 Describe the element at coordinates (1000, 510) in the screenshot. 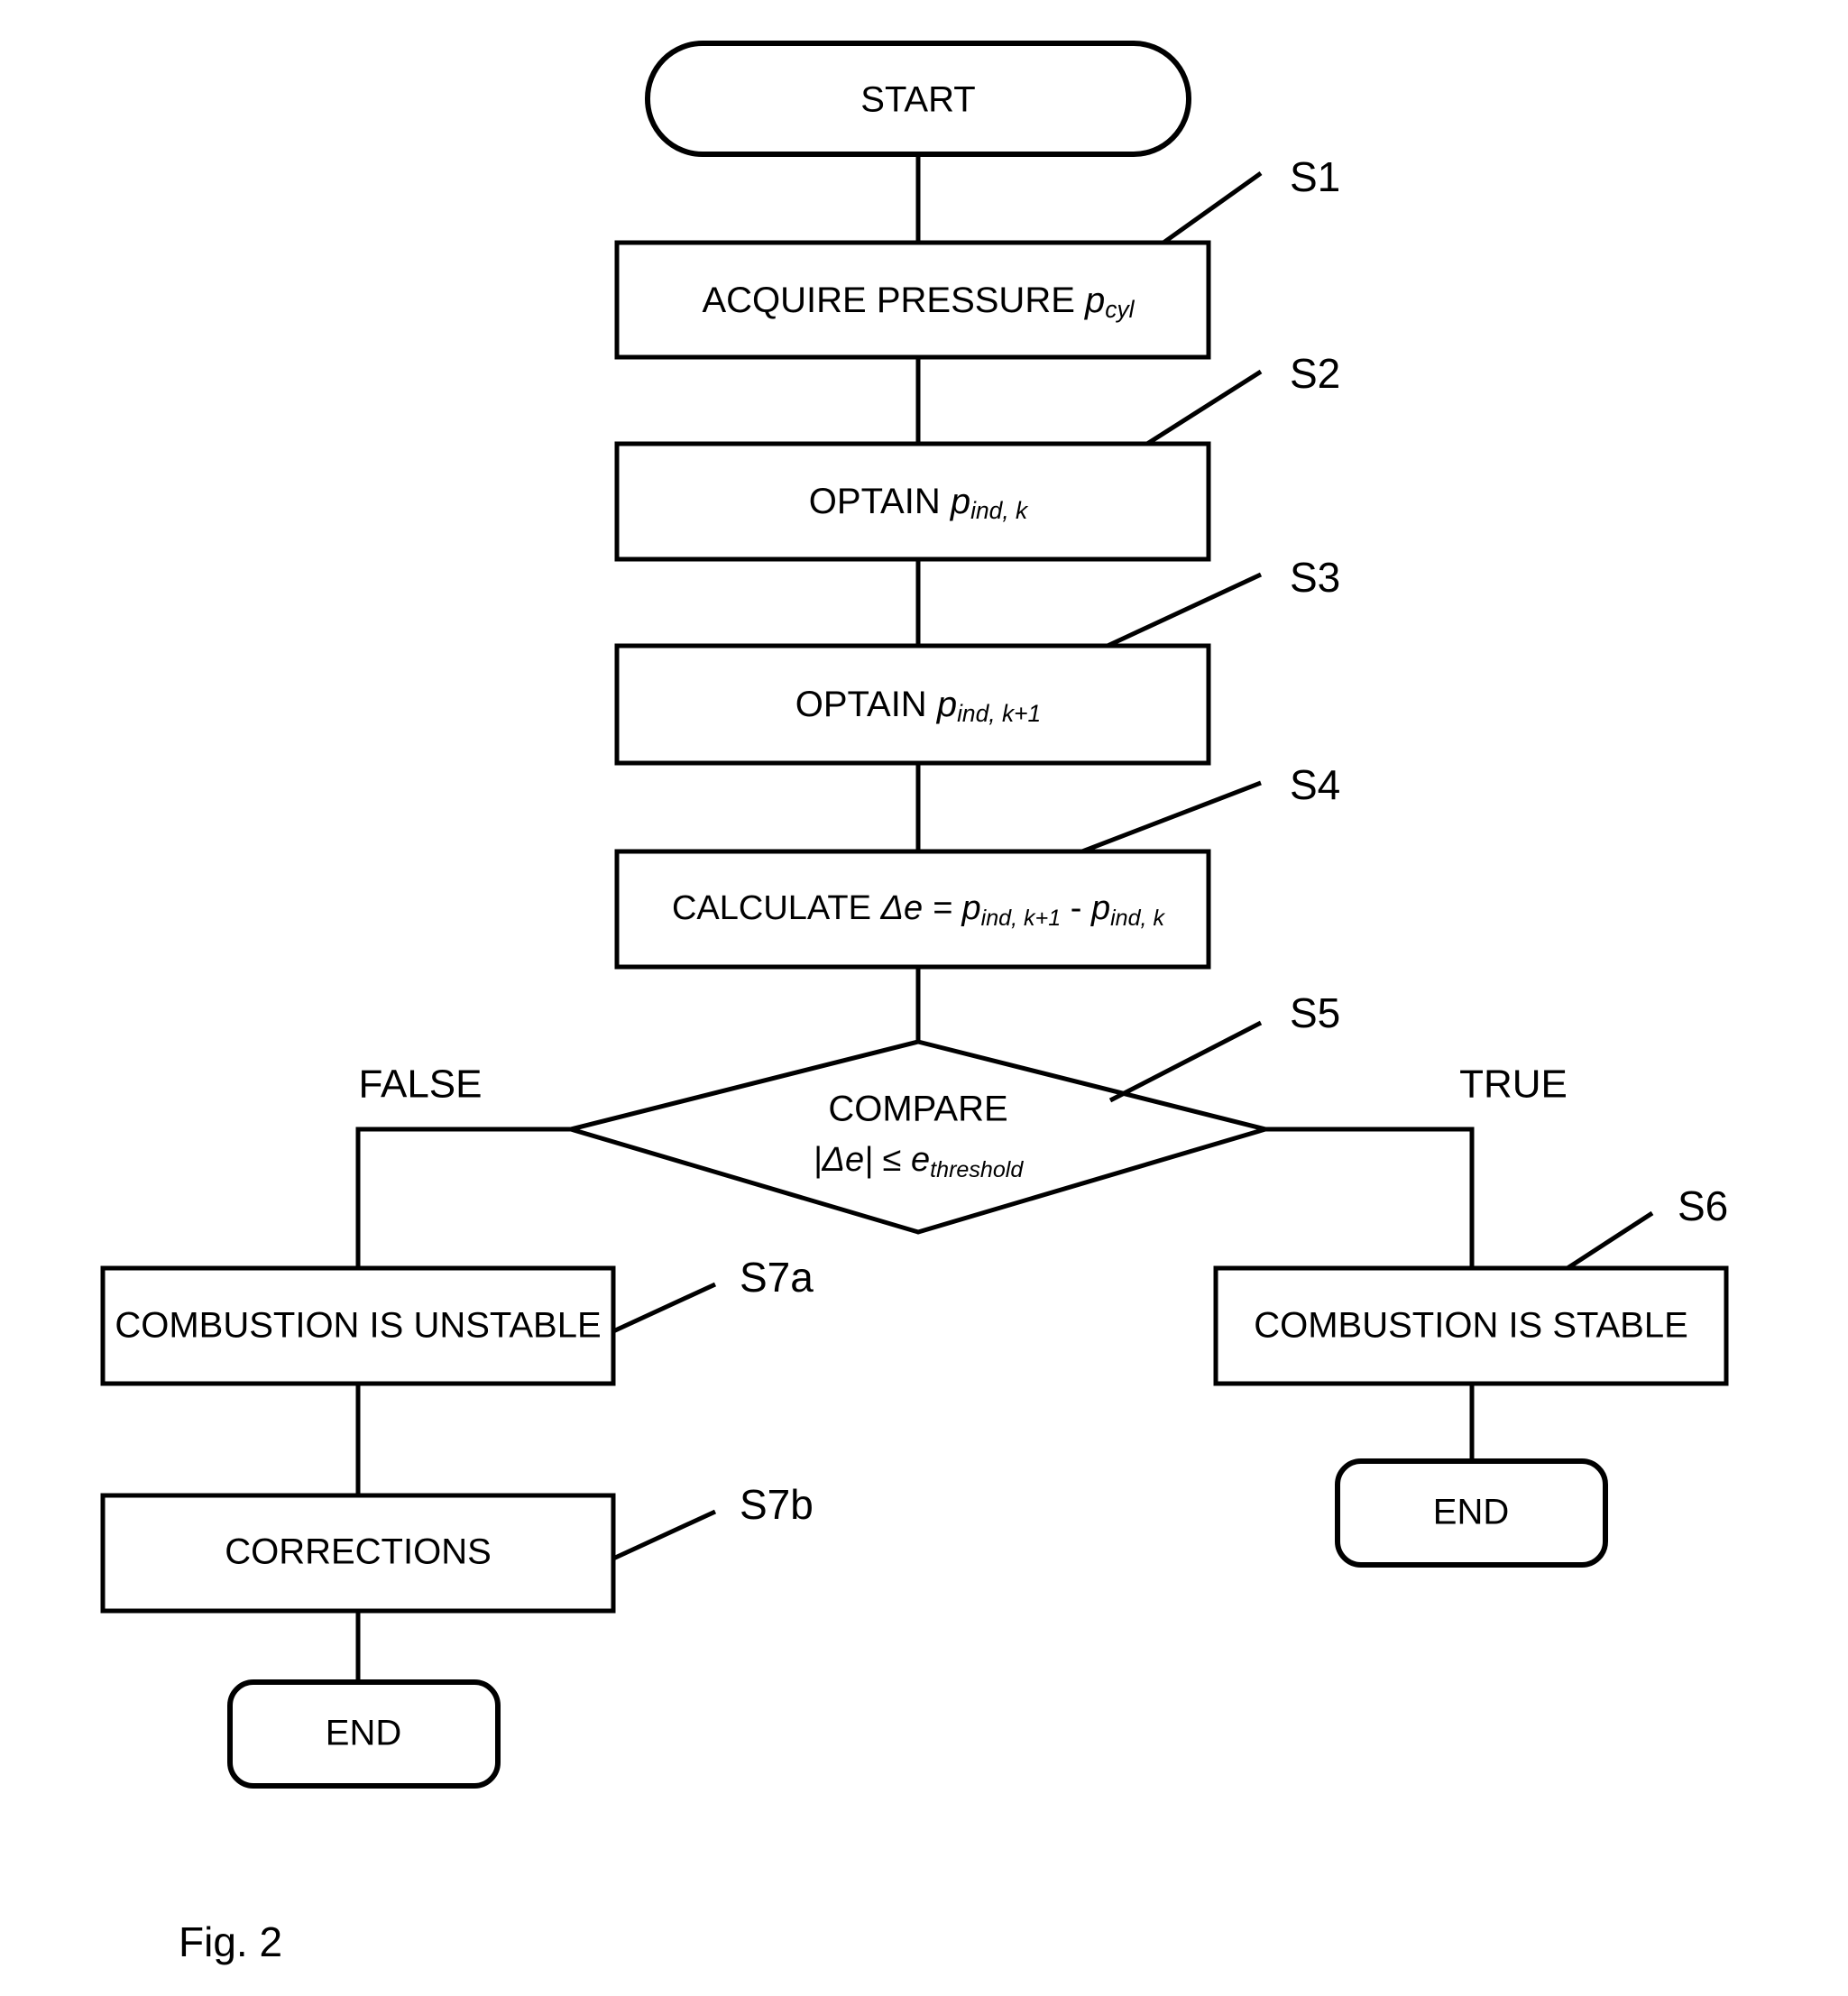

I see `s2-text-sub: ind, k` at that location.